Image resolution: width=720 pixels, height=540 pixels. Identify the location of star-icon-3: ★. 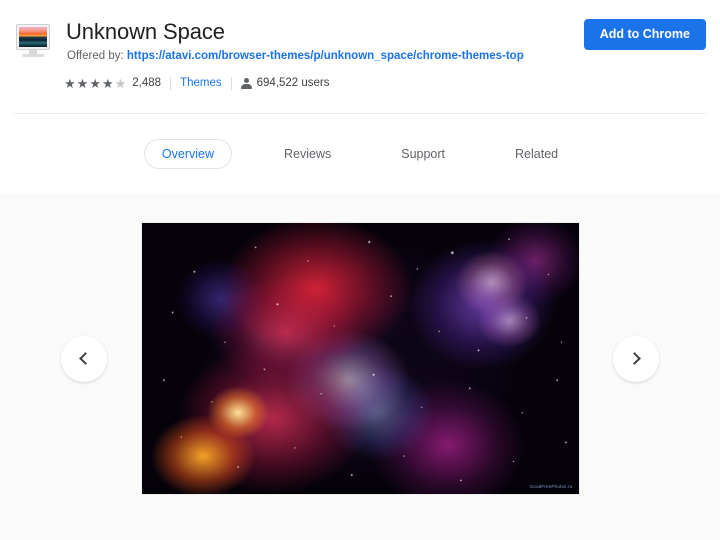
(95, 83).